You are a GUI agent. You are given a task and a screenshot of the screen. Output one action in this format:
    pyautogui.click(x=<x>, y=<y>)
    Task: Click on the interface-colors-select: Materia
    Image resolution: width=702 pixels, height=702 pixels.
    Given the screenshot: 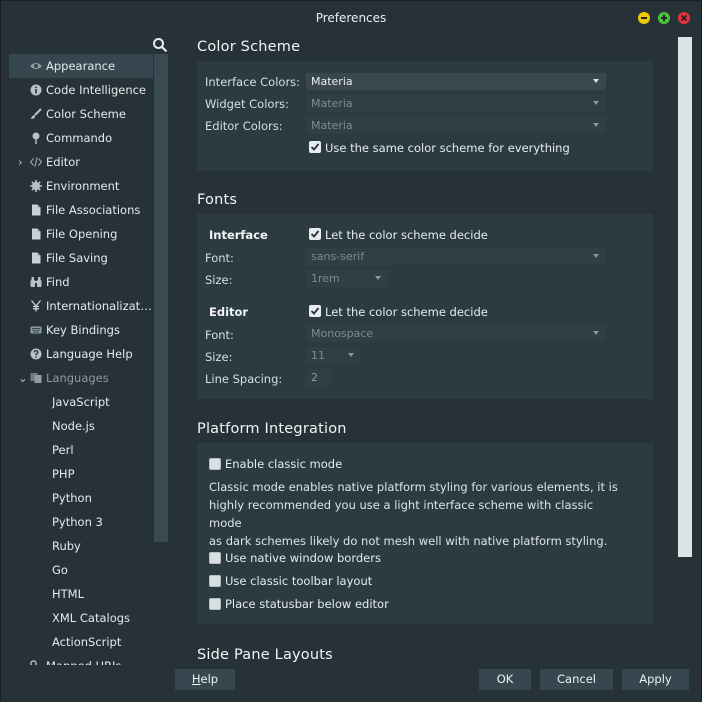 What is the action you would take?
    pyautogui.click(x=456, y=81)
    